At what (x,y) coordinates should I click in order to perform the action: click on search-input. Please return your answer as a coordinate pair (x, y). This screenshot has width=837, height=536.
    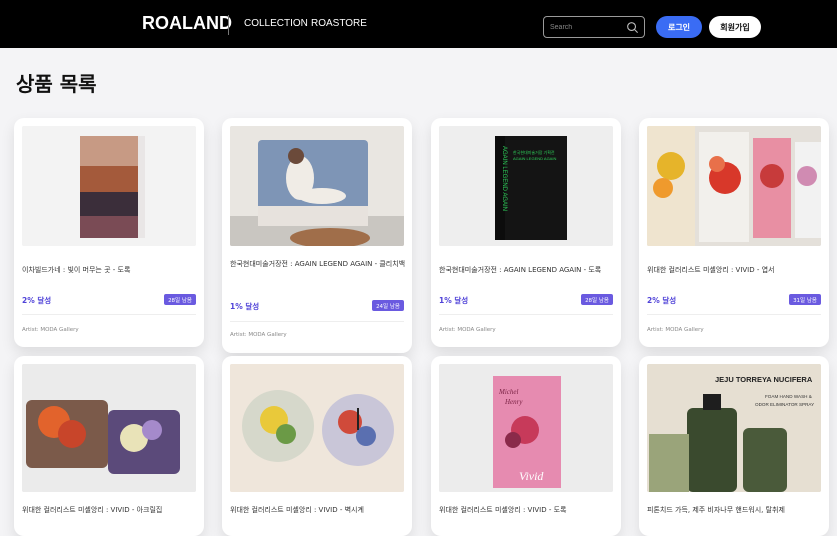
    Looking at the image, I should click on (588, 27).